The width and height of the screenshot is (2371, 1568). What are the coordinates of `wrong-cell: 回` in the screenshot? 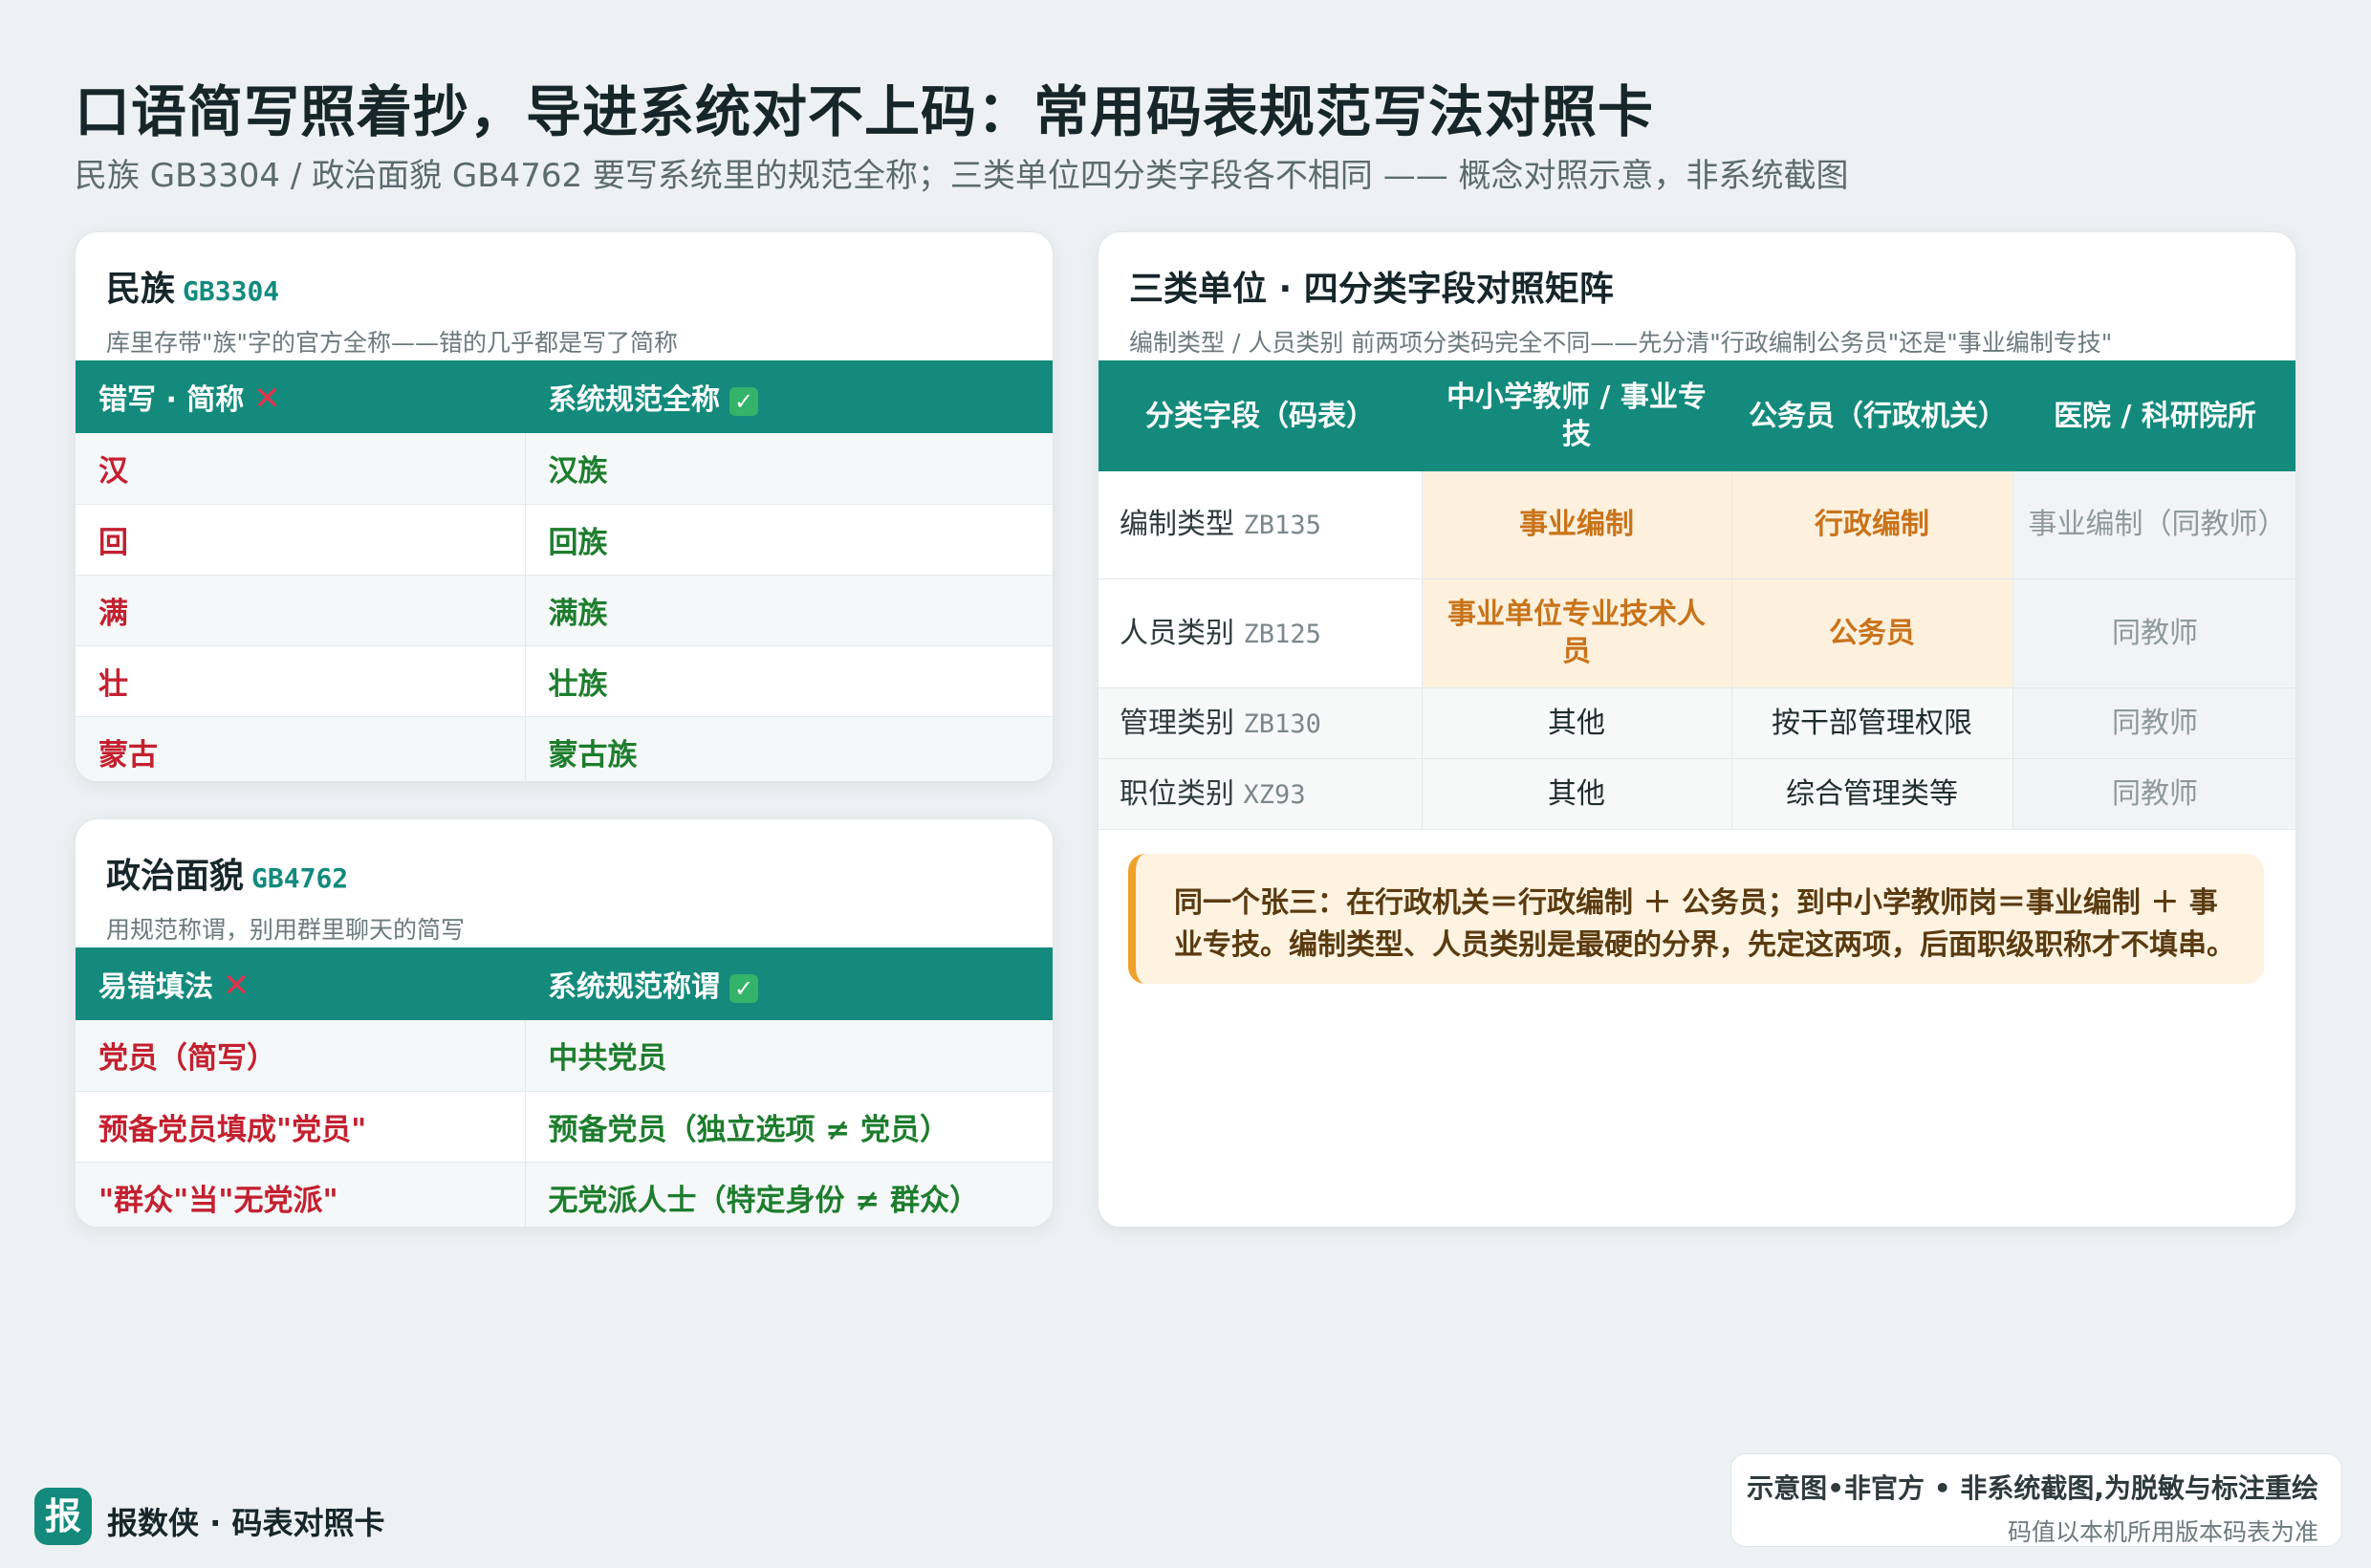 It's located at (300, 540).